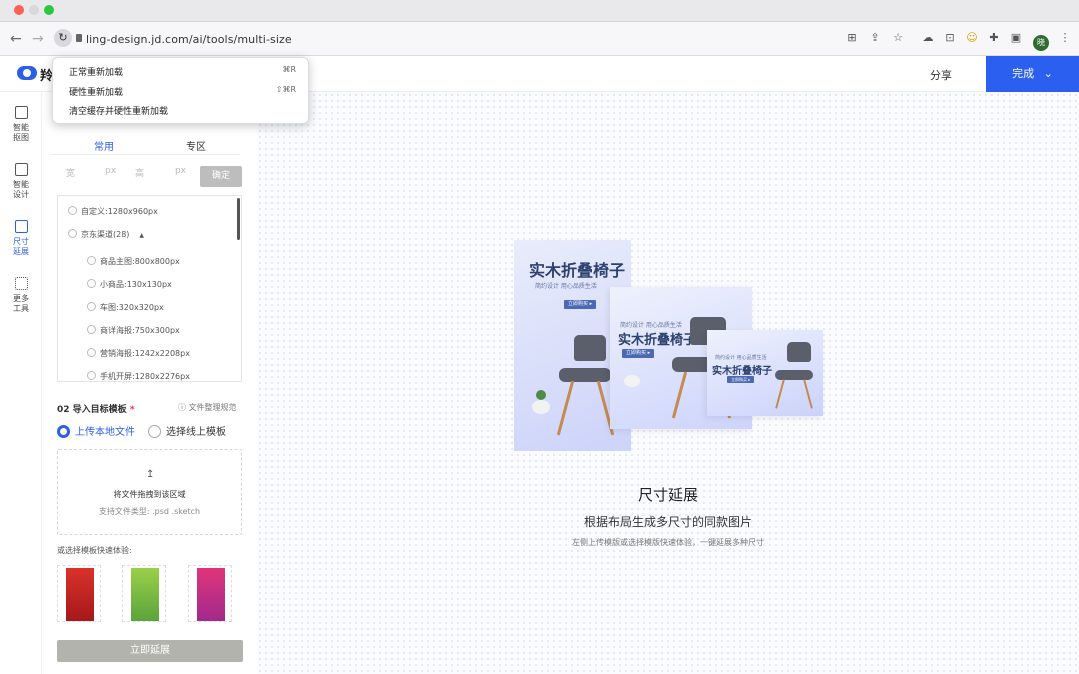 The height and width of the screenshot is (674, 1079). What do you see at coordinates (132, 410) in the screenshot?
I see `required-mark: *` at bounding box center [132, 410].